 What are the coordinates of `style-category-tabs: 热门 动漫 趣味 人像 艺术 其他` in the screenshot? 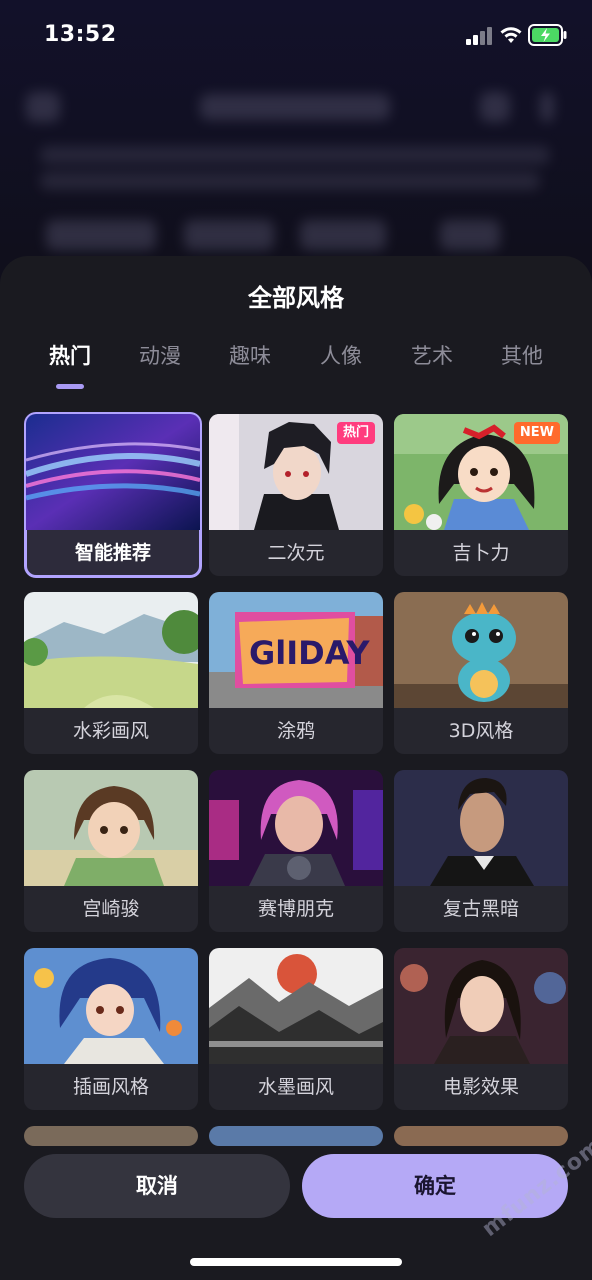 It's located at (296, 365).